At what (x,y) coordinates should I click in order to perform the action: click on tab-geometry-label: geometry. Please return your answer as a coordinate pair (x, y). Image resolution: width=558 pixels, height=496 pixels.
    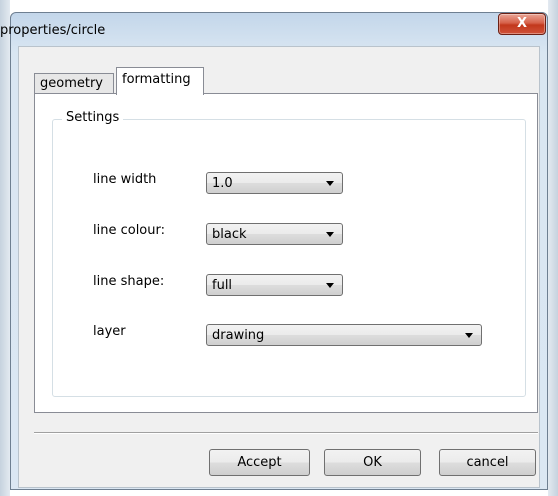
    Looking at the image, I should click on (72, 83).